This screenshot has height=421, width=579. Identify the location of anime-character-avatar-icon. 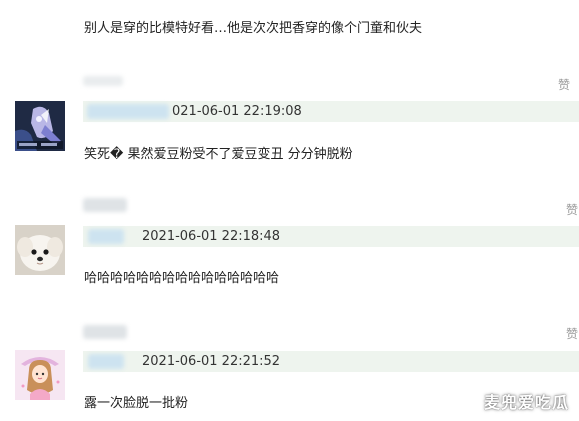
(40, 126).